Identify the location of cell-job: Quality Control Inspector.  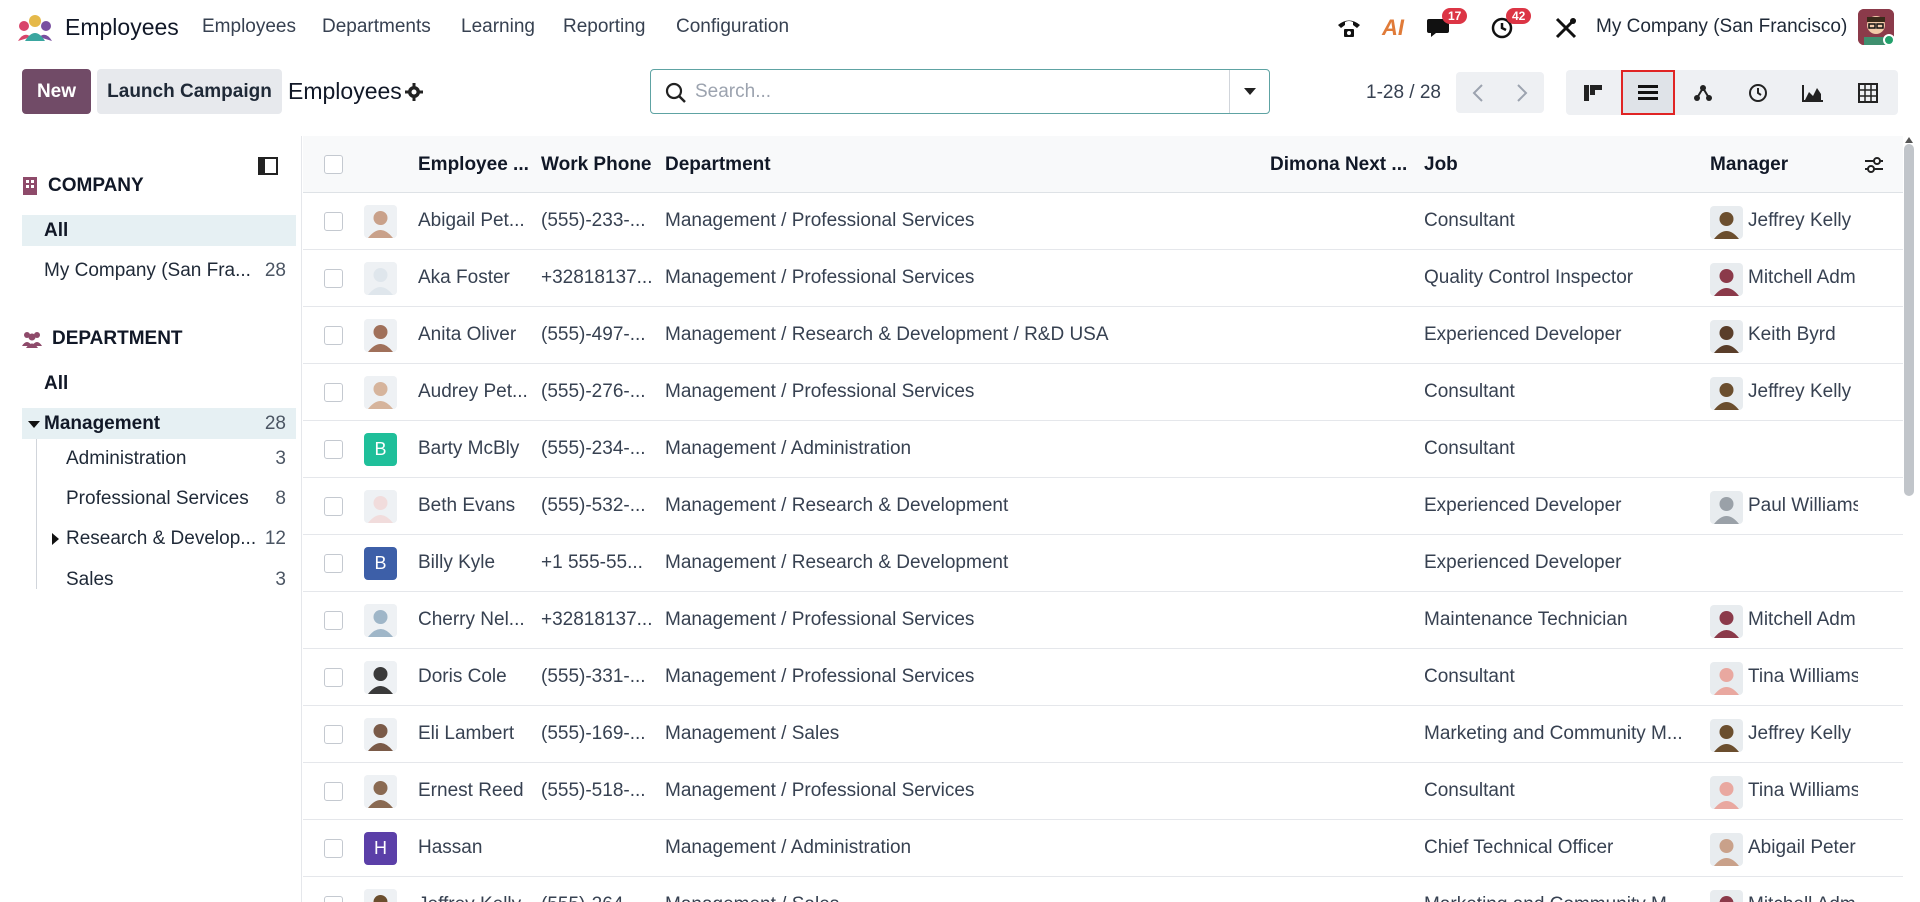
(1561, 278).